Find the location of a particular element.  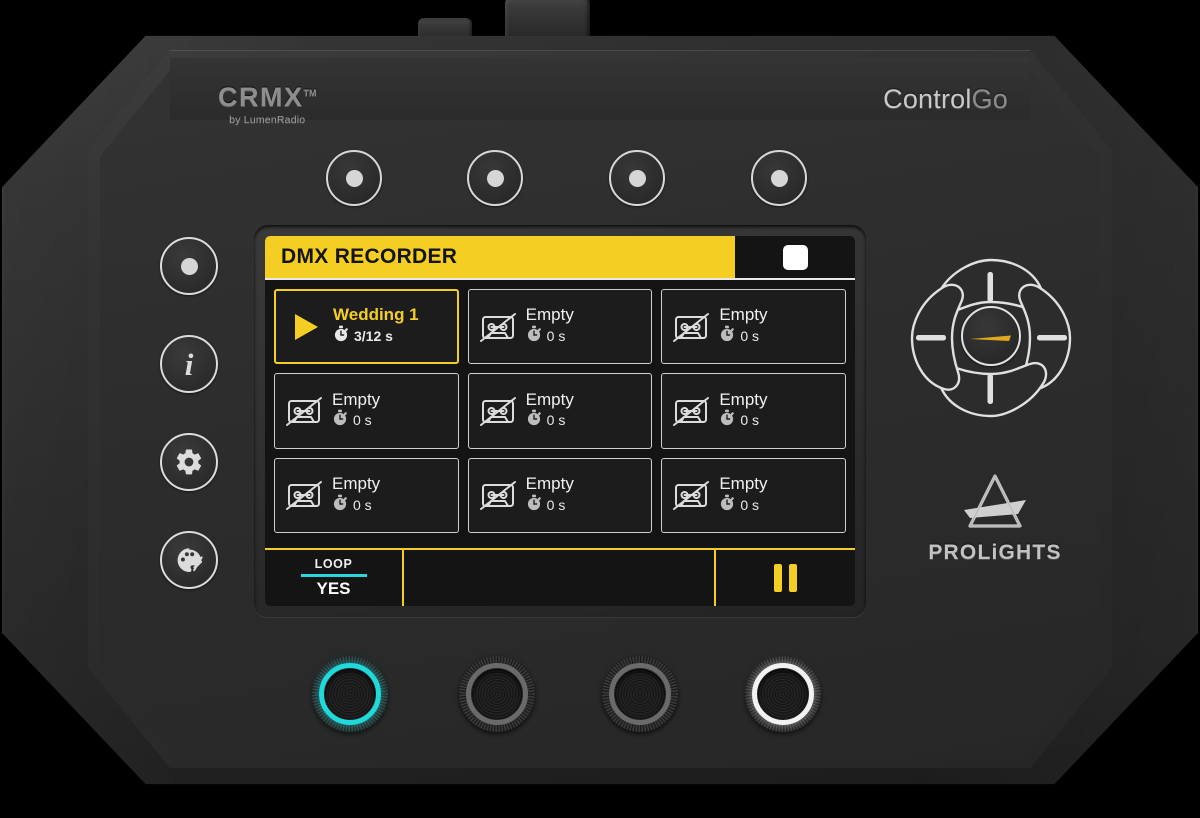

model-name-part2: Go is located at coordinates (989, 99).